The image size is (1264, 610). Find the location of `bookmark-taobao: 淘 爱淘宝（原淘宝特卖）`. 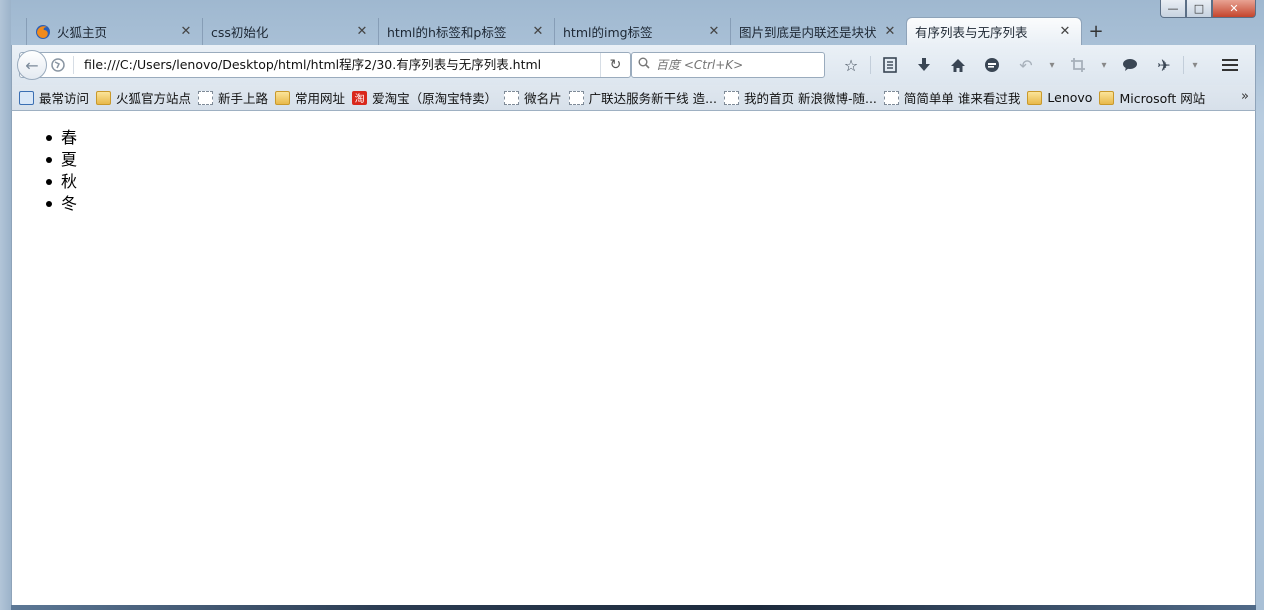

bookmark-taobao: 淘 爱淘宝（原淘宝特卖） is located at coordinates (425, 98).